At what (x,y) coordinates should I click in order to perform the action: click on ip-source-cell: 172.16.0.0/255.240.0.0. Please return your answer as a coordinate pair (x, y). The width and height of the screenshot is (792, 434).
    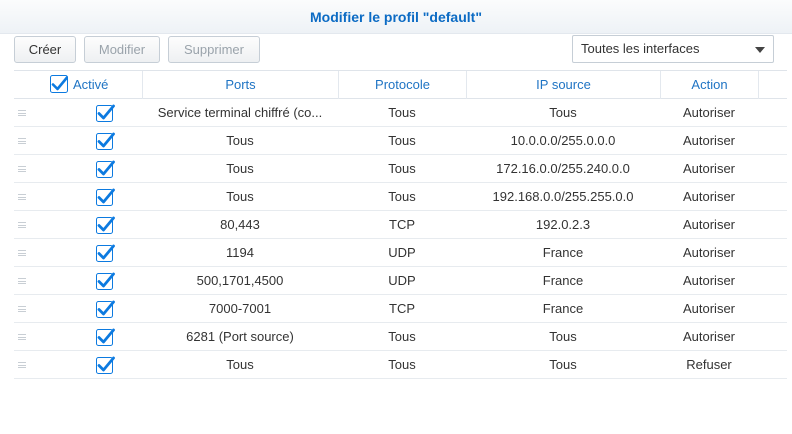
    Looking at the image, I should click on (563, 168).